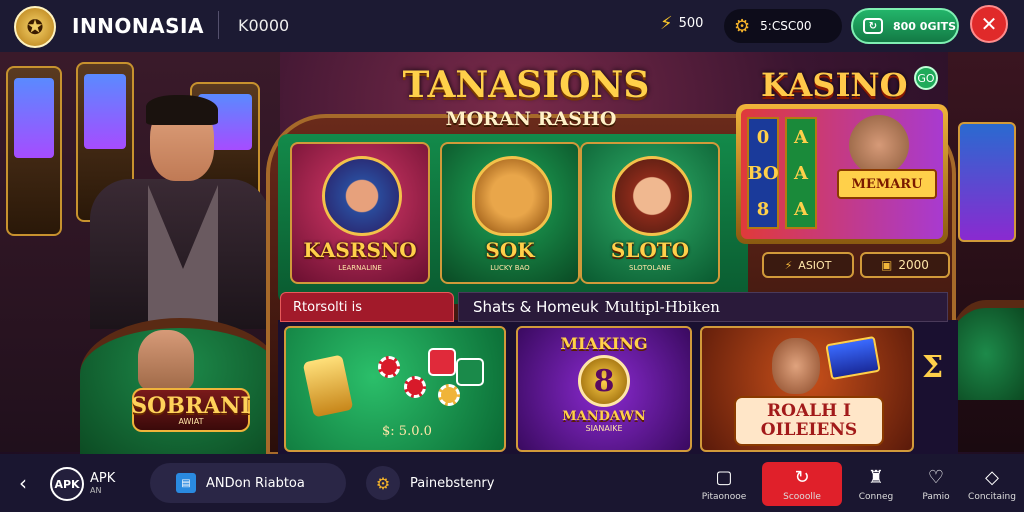 Image resolution: width=1024 pixels, height=512 pixels. What do you see at coordinates (924, 26) in the screenshot?
I see `deposit-label: 800 0GITS` at bounding box center [924, 26].